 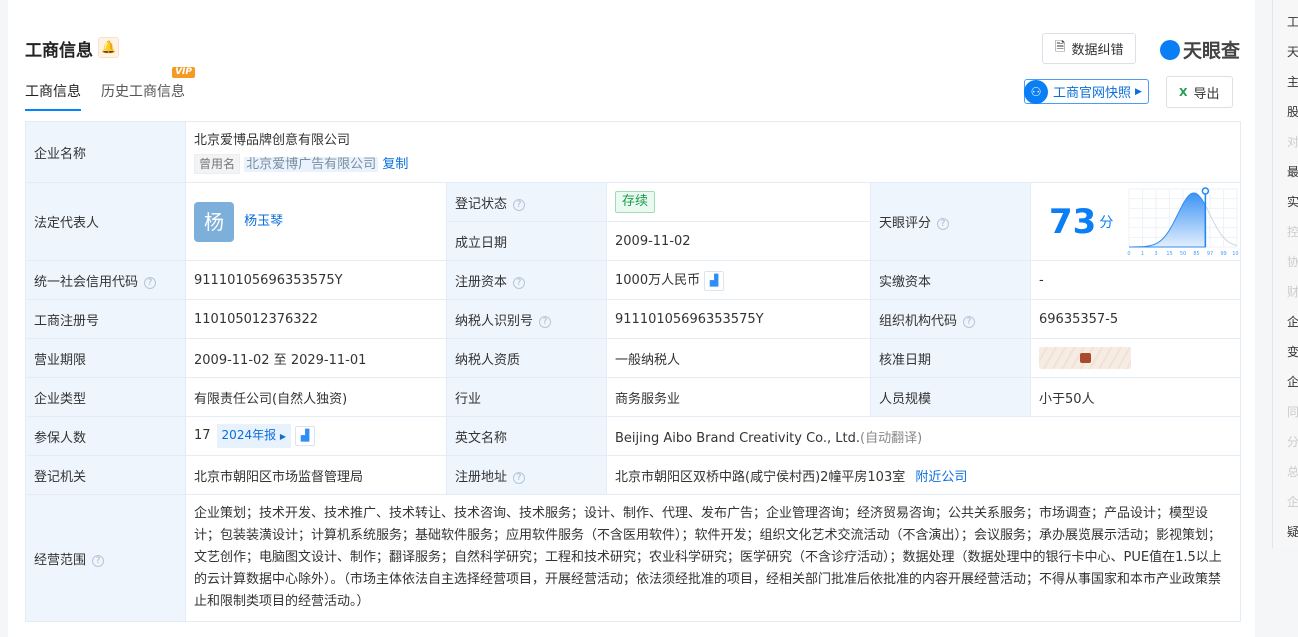 What do you see at coordinates (105, 152) in the screenshot?
I see `company-name-label: 企业名称` at bounding box center [105, 152].